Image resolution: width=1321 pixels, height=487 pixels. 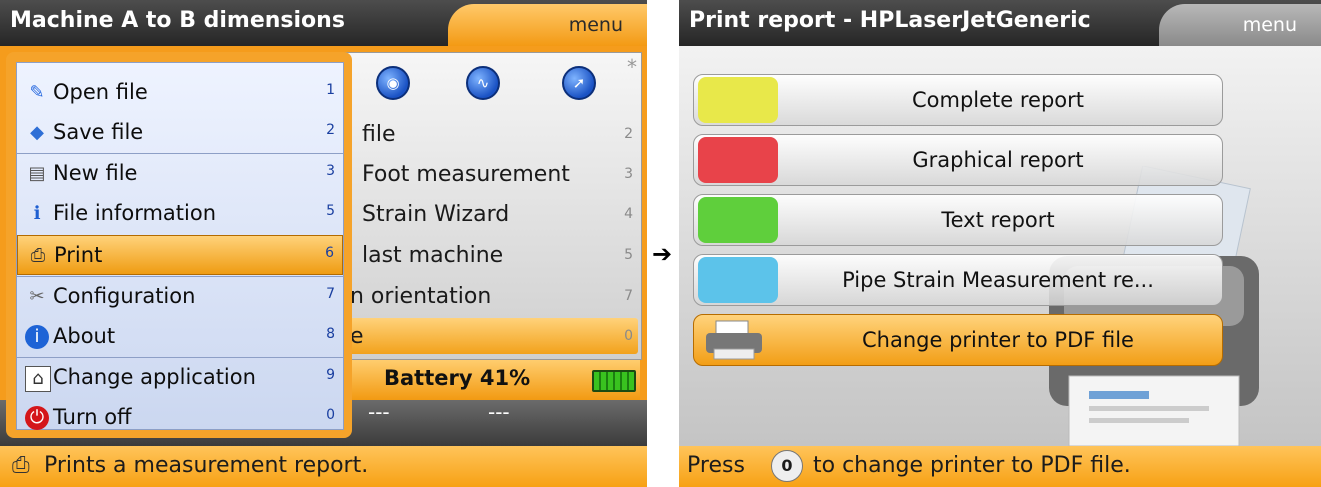 What do you see at coordinates (37, 173) in the screenshot?
I see `new-file-icon: ▤` at bounding box center [37, 173].